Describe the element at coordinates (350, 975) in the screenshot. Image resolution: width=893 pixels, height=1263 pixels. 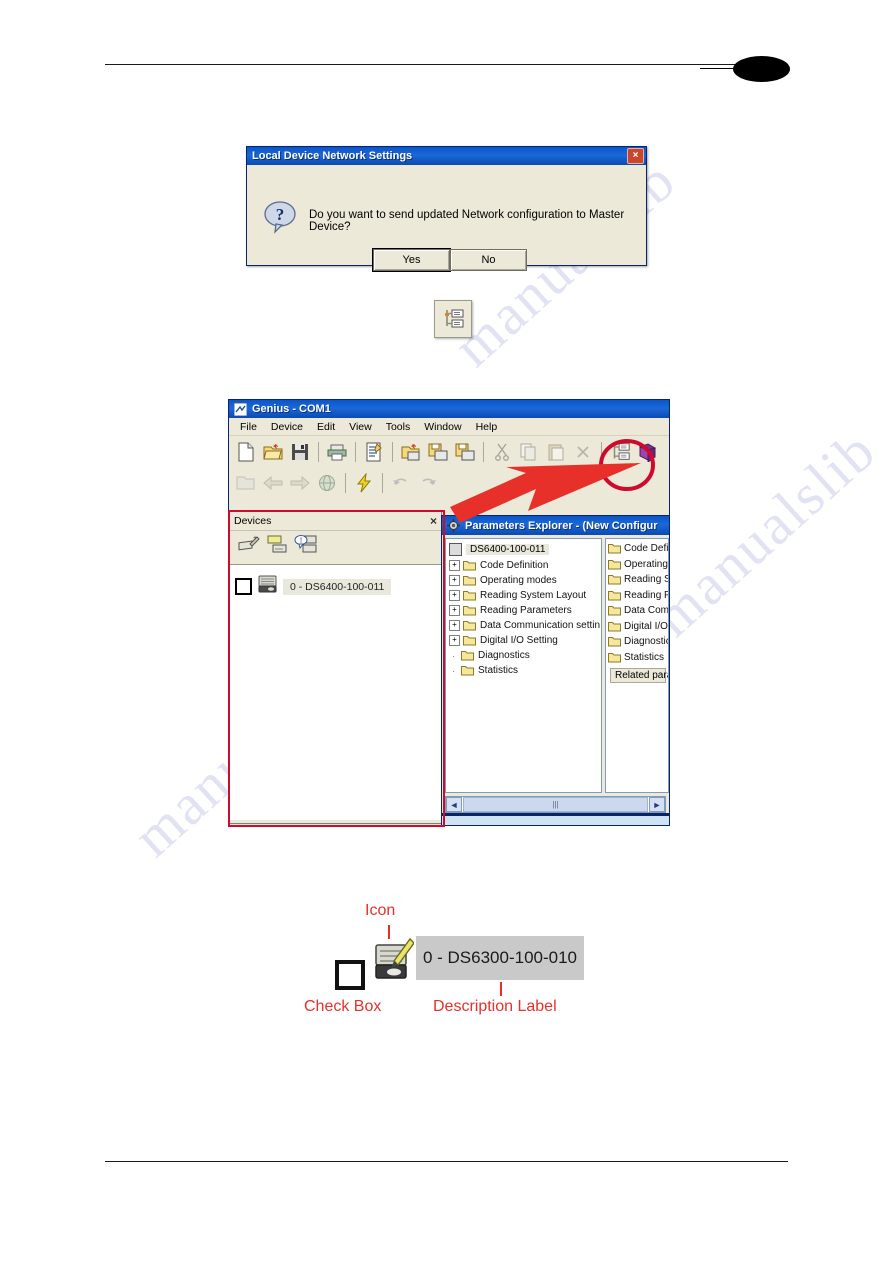
I see `example-check-box` at that location.